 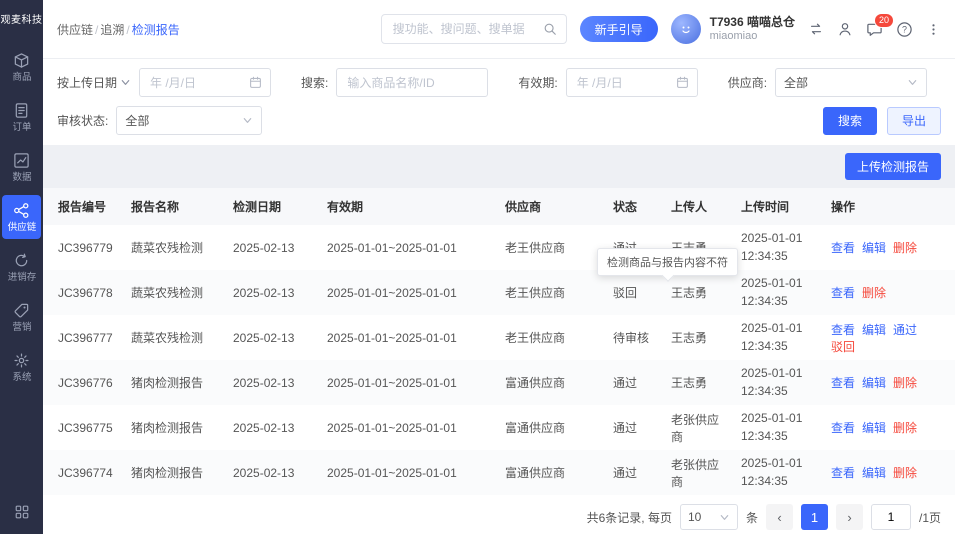 I want to click on breadcrumb-item: 供应链, so click(x=75, y=30).